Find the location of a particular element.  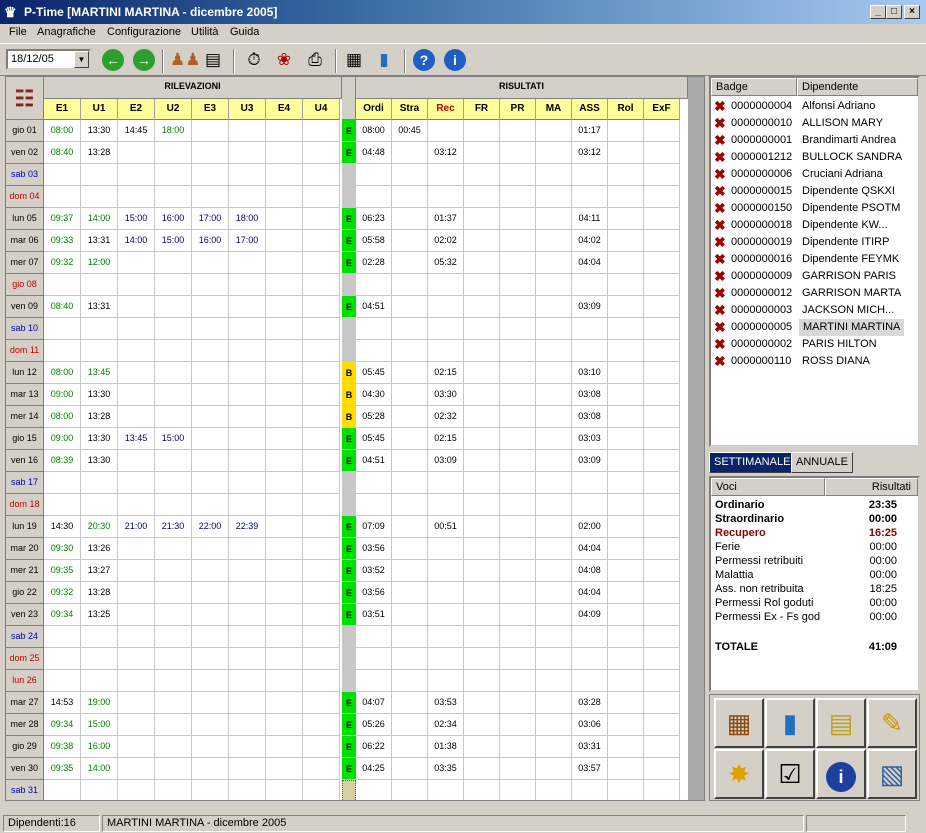

punch-cell: 13:26 is located at coordinates (99, 549).